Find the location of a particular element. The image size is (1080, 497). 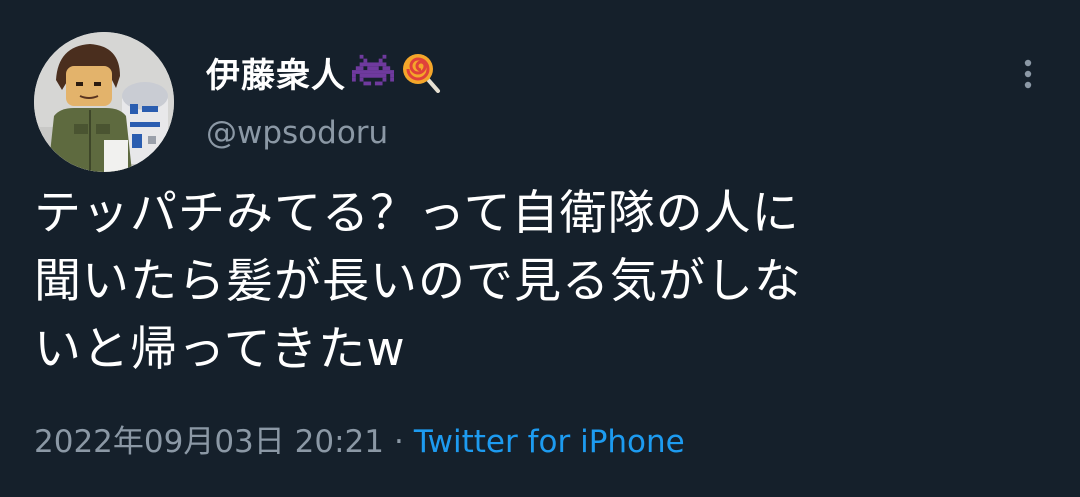

source-link: Twitter for iPhone is located at coordinates (549, 442).